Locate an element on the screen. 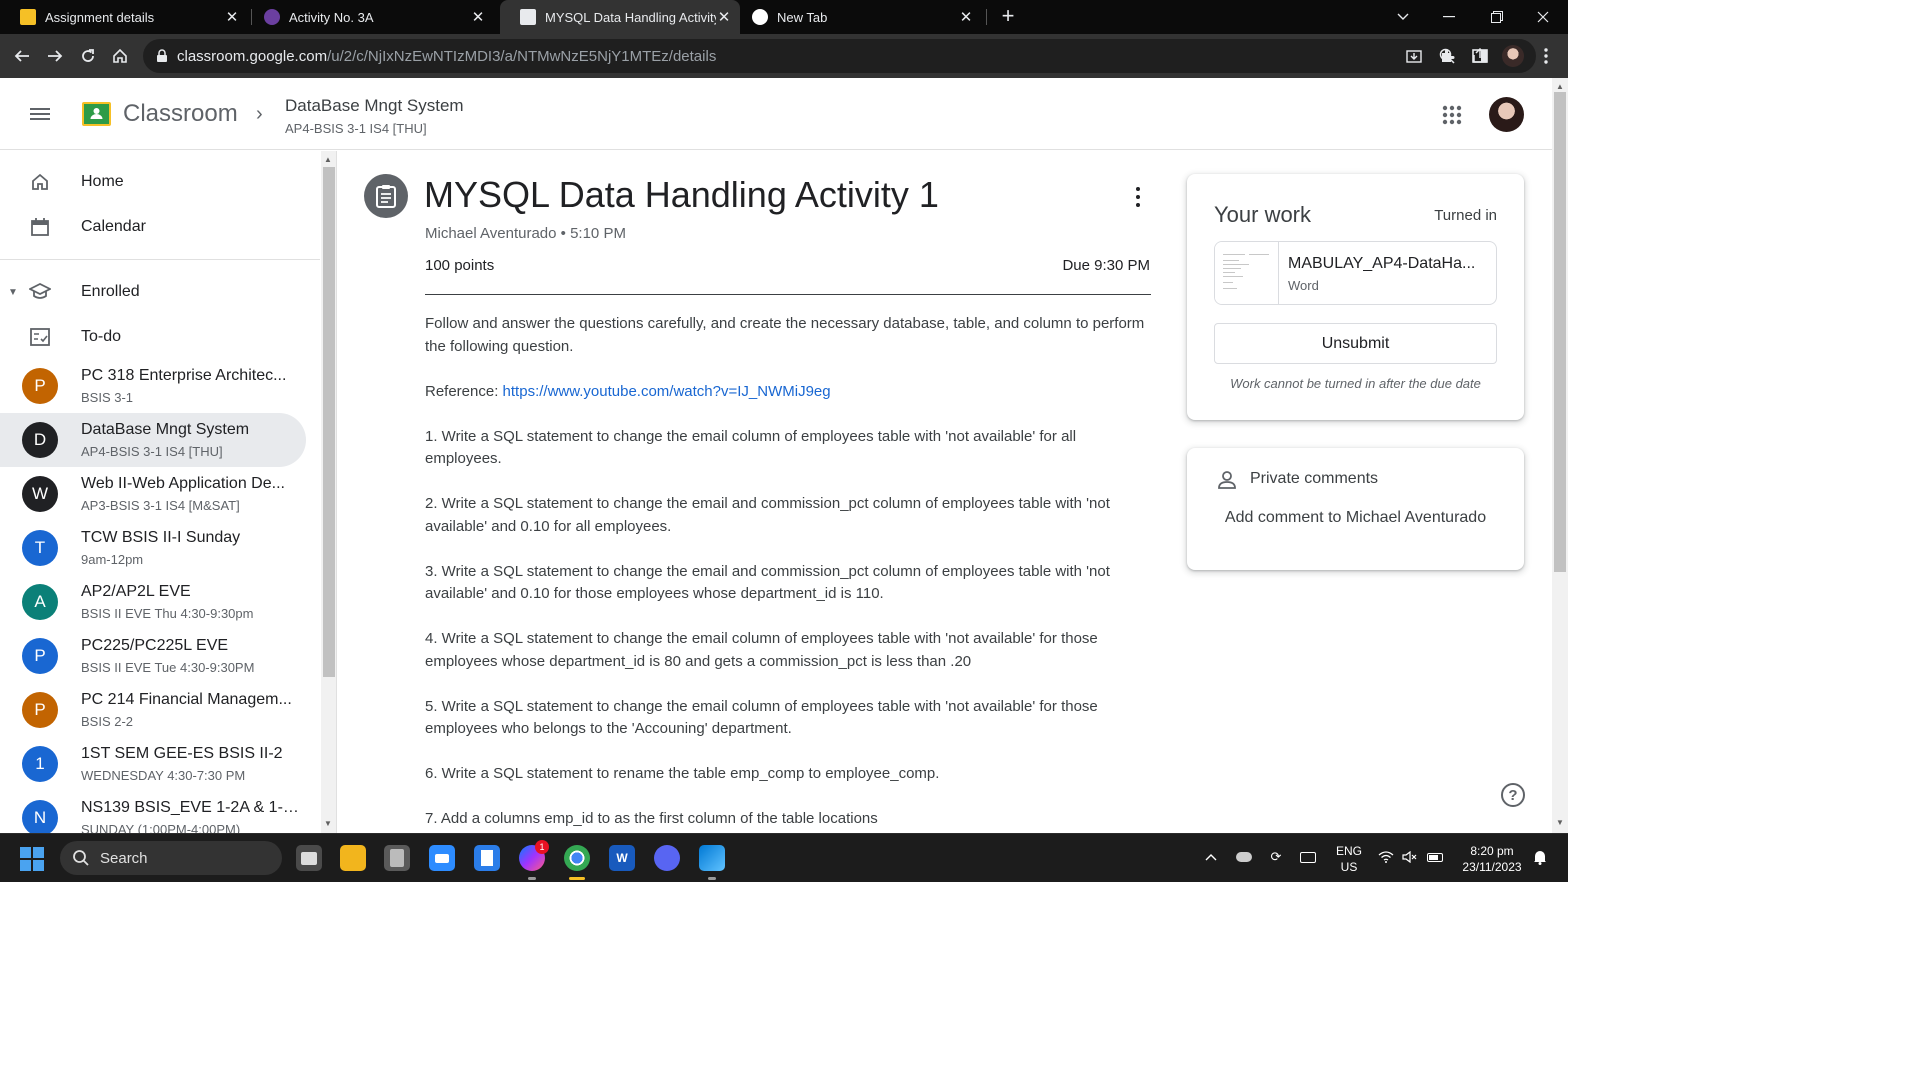  help-icon: ? is located at coordinates (1513, 795).